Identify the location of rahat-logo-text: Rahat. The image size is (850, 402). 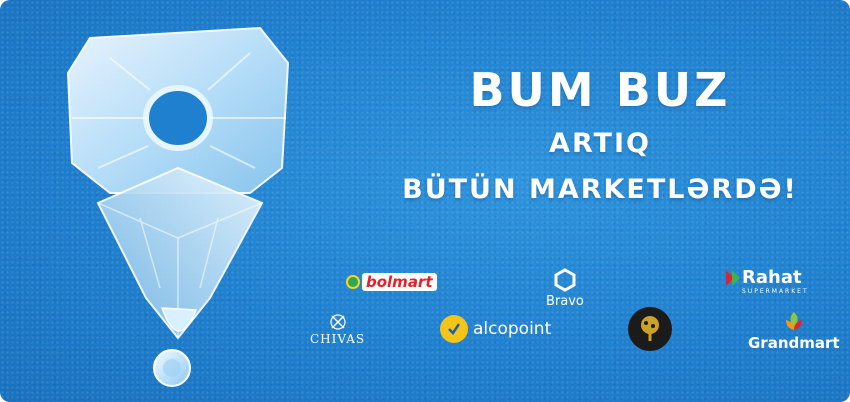
(772, 277).